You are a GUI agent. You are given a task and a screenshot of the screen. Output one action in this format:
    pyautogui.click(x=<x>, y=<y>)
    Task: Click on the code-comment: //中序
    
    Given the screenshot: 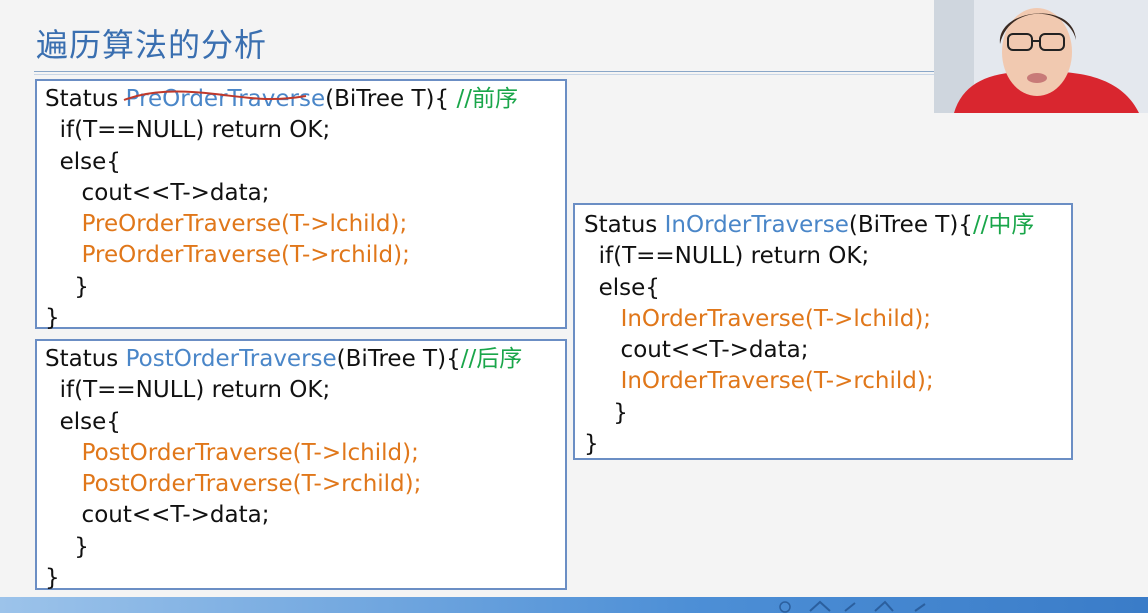 What is the action you would take?
    pyautogui.click(x=1003, y=225)
    